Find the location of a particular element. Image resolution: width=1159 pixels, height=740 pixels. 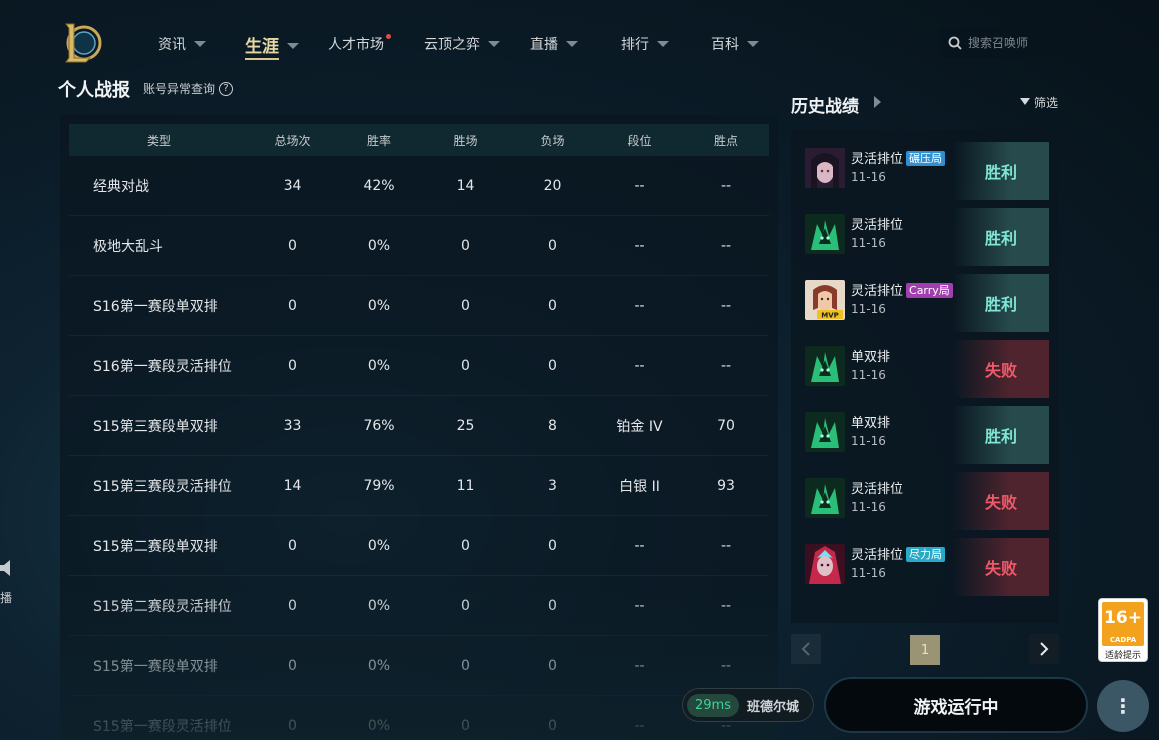

match-item: 灵活排位 碾压局 11-16 胜利 is located at coordinates (927, 171).